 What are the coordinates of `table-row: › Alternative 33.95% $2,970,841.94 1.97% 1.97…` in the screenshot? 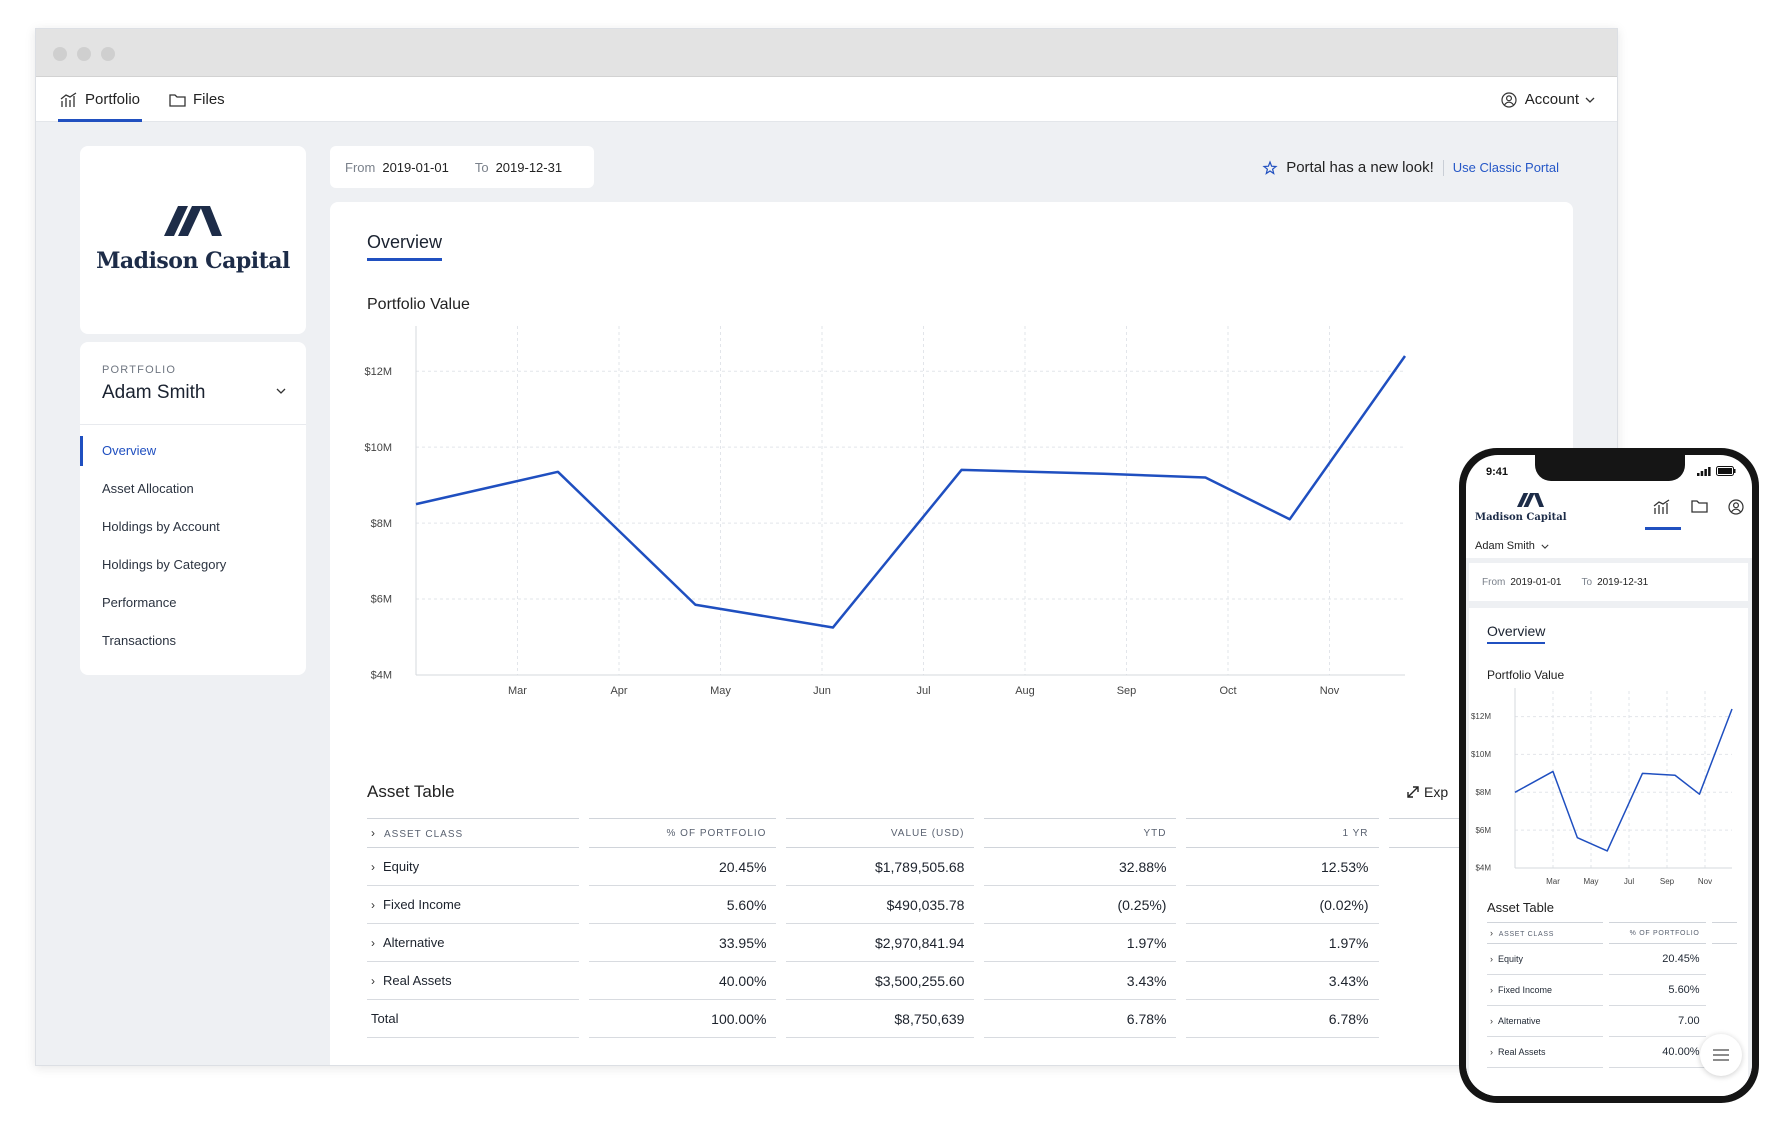 It's located at (917, 943).